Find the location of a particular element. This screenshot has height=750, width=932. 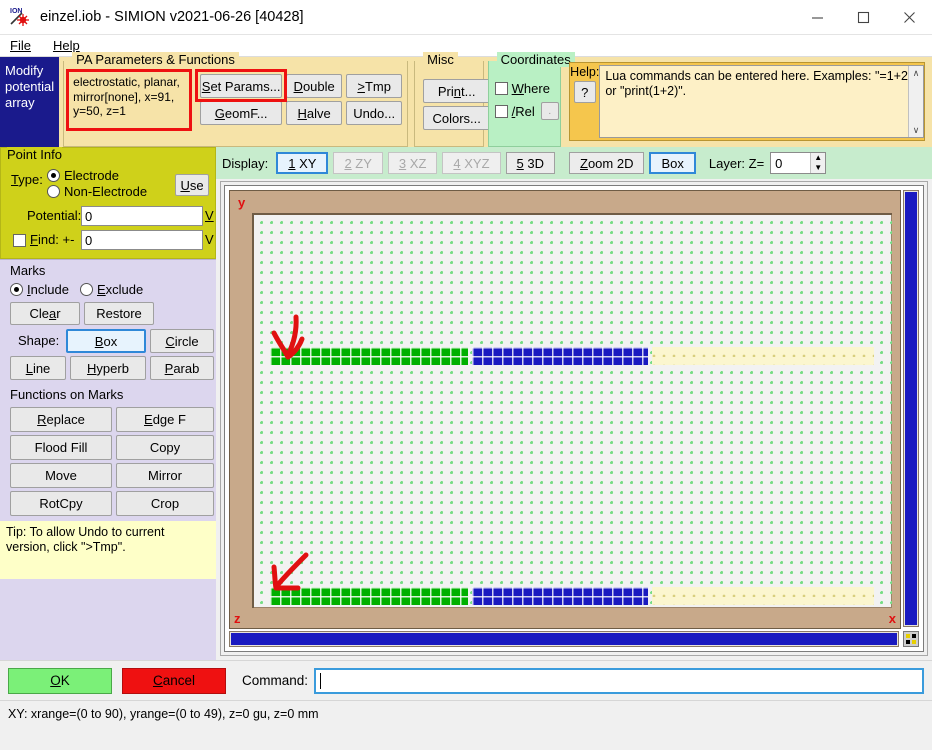

shape-box-button: Box is located at coordinates (106, 341).